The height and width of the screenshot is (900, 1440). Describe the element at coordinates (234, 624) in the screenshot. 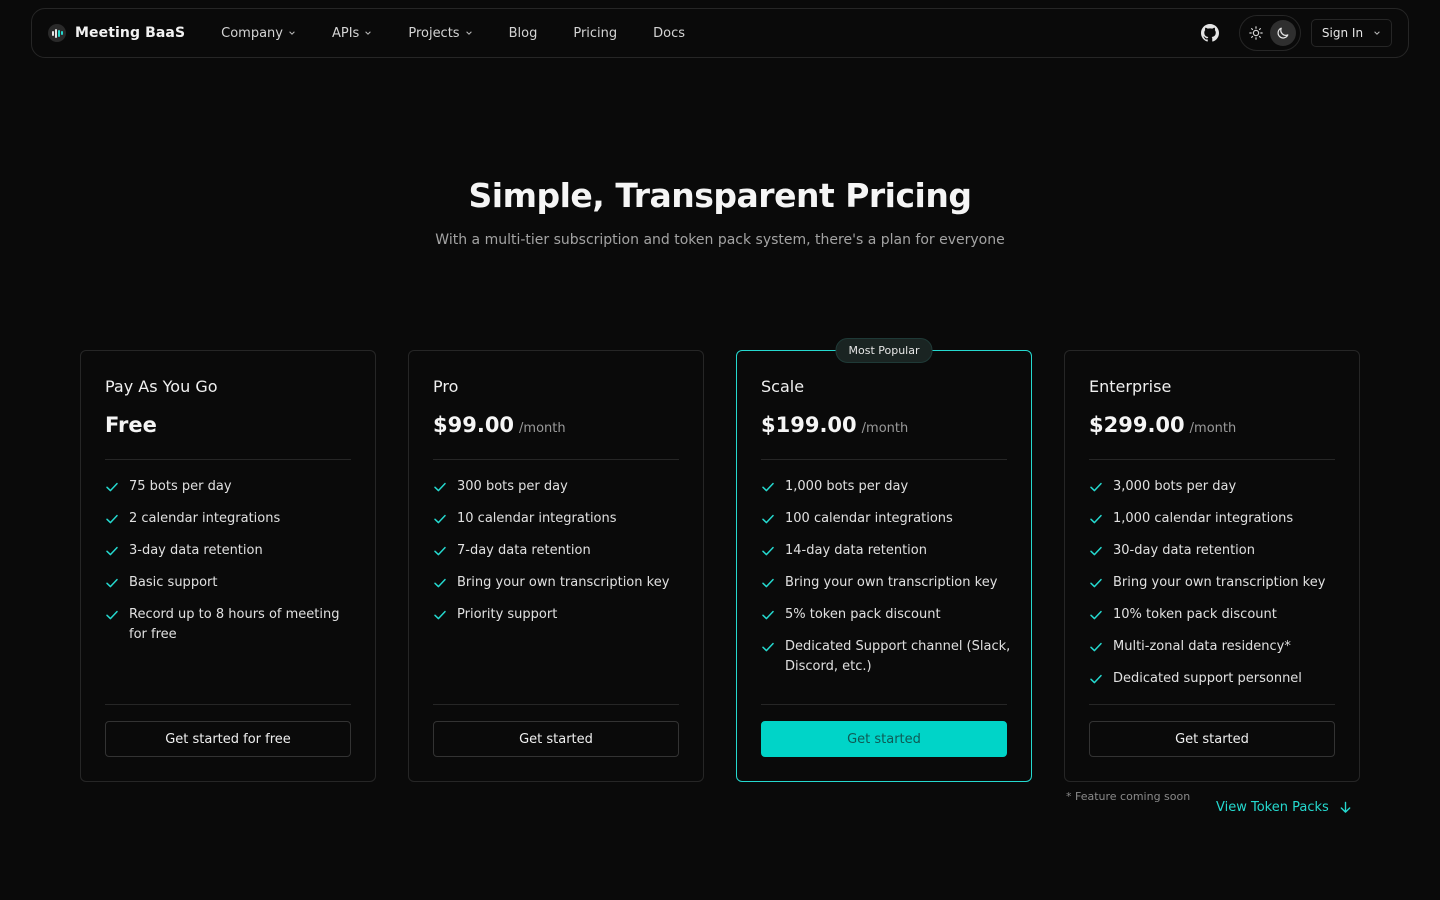

I see `feature-text: Record up to 8 hours of meeting for free` at that location.